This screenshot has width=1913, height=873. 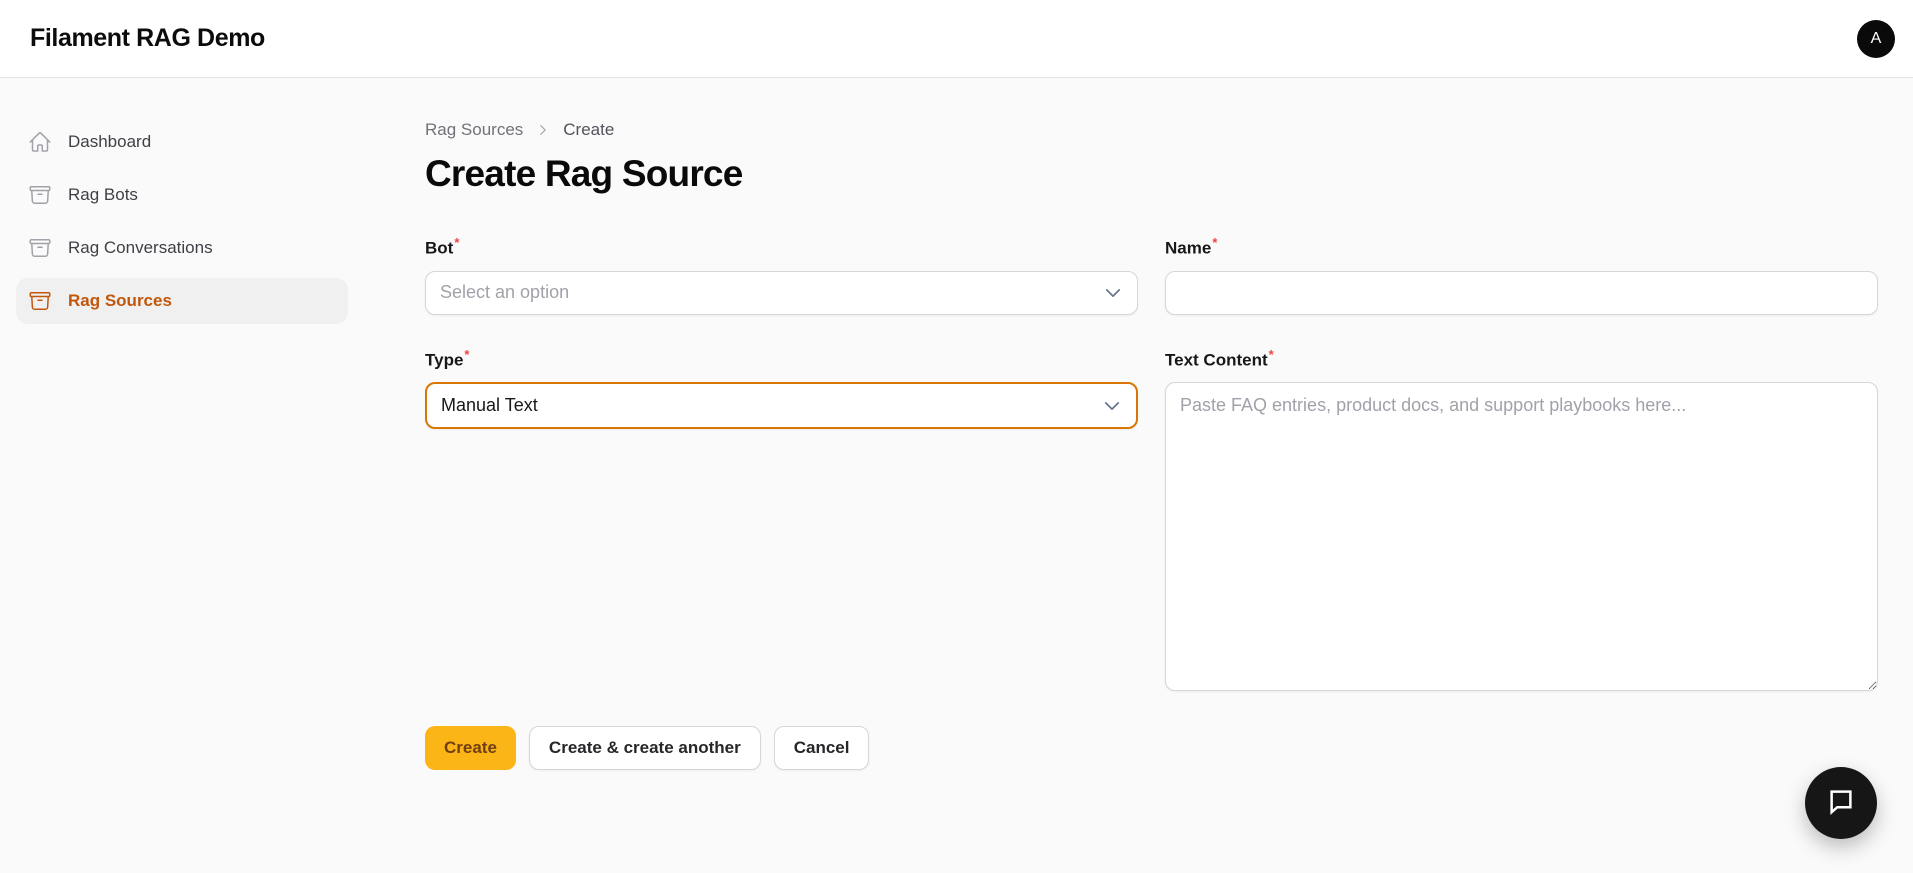 What do you see at coordinates (821, 748) in the screenshot?
I see `cancel-button: Cancel` at bounding box center [821, 748].